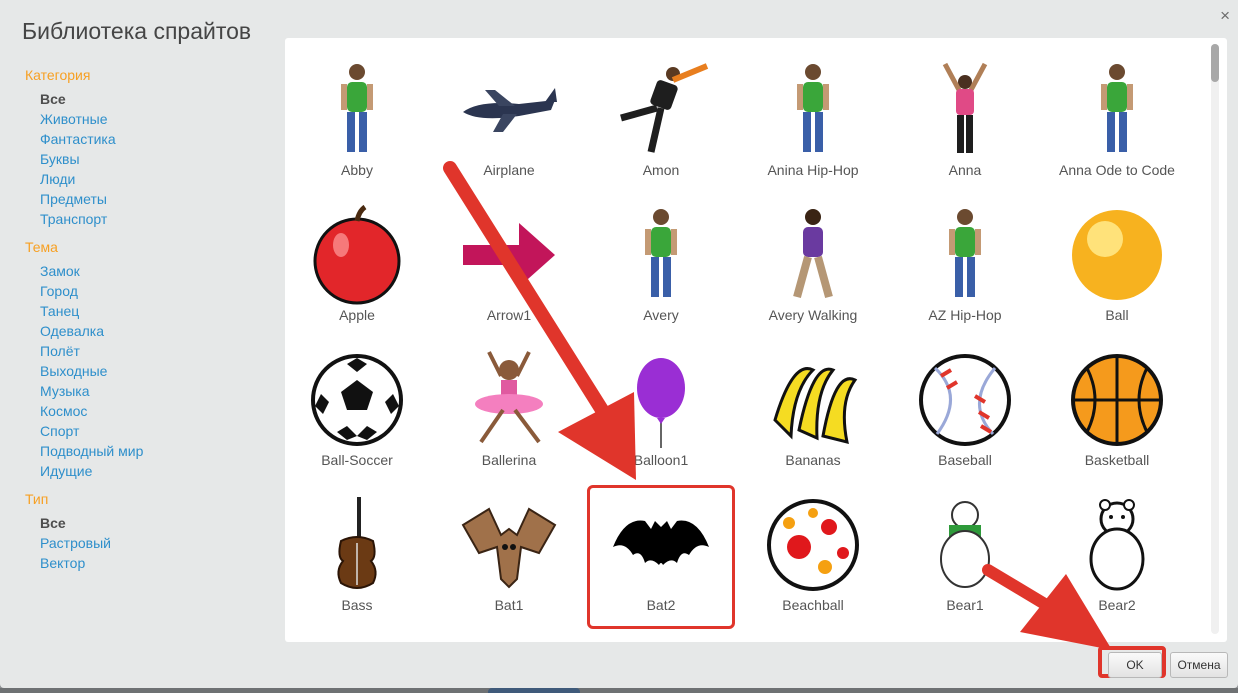  What do you see at coordinates (661, 170) in the screenshot?
I see `sprite-name: Amon` at bounding box center [661, 170].